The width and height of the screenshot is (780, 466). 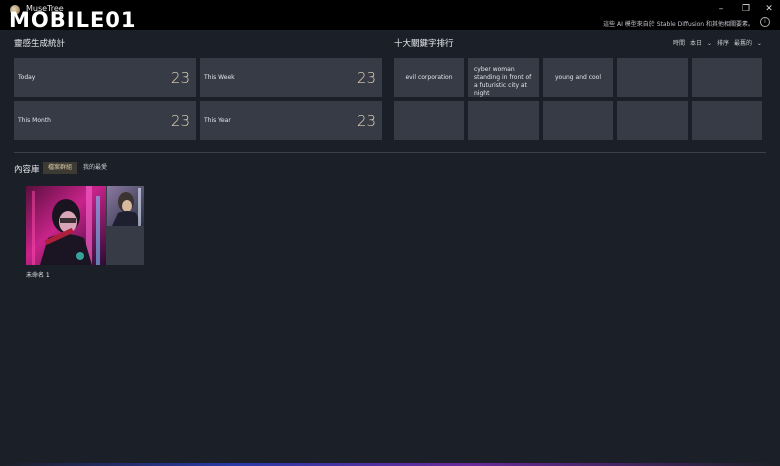 I want to click on keyword-text: young and cool, so click(x=578, y=77).